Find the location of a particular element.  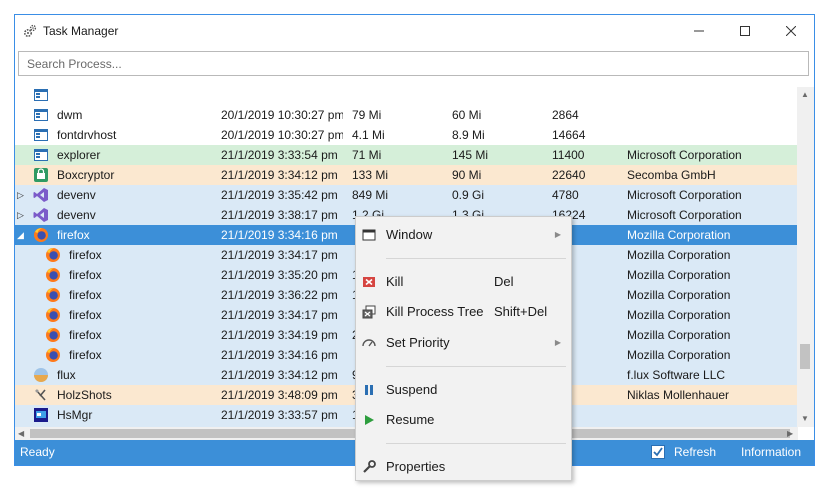

menu-item-window: Window ▶ is located at coordinates (463, 235).